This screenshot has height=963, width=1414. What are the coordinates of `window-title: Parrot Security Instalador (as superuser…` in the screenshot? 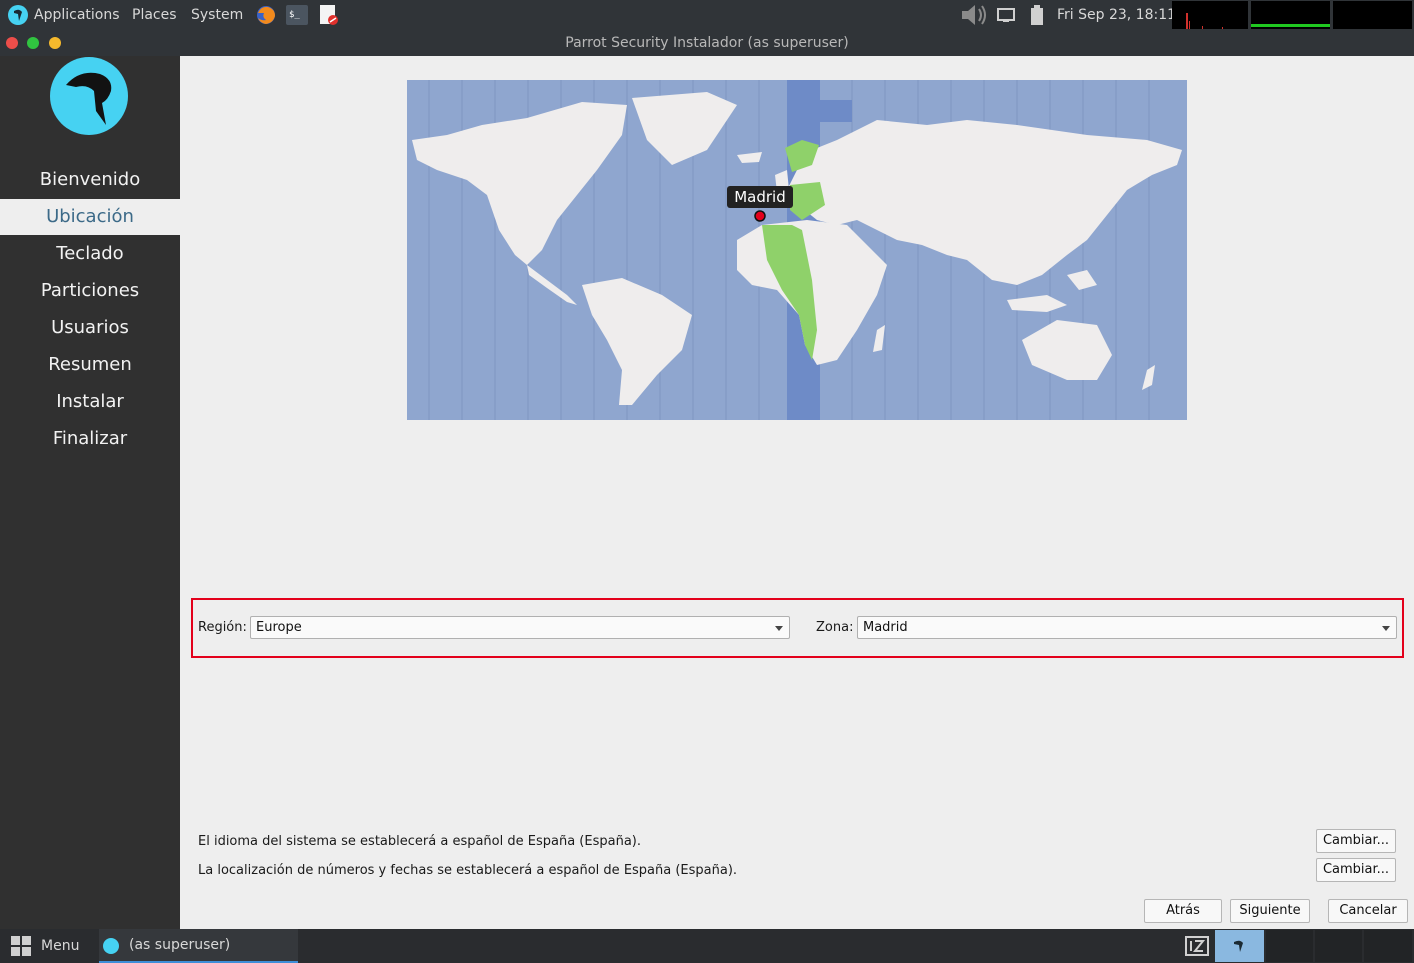 It's located at (707, 43).